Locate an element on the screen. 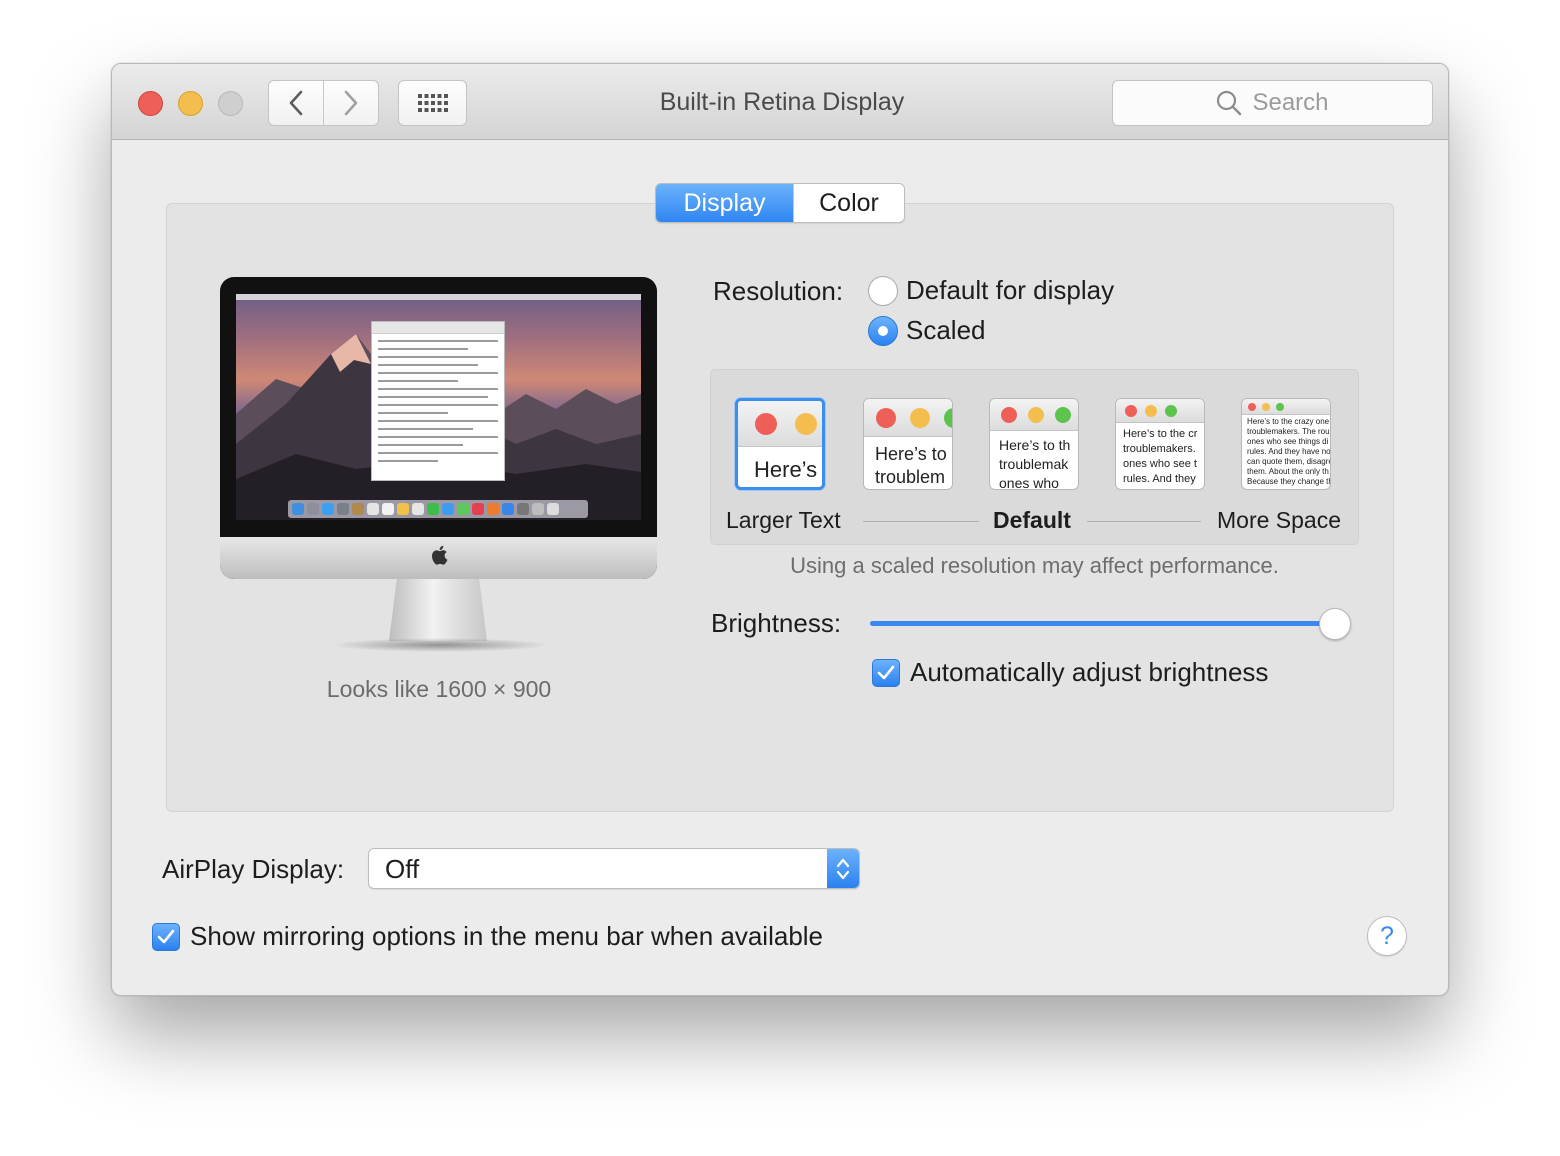  scale-label-larger-text: Larger Text is located at coordinates (783, 520).